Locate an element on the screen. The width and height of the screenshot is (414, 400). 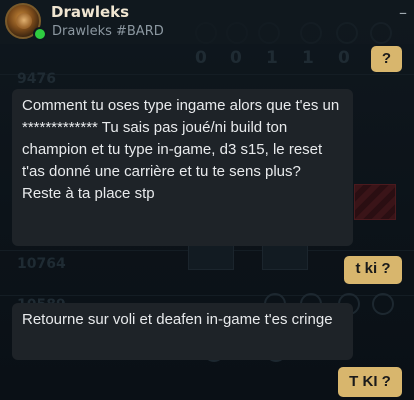
background-item-image is located at coordinates (375, 202).